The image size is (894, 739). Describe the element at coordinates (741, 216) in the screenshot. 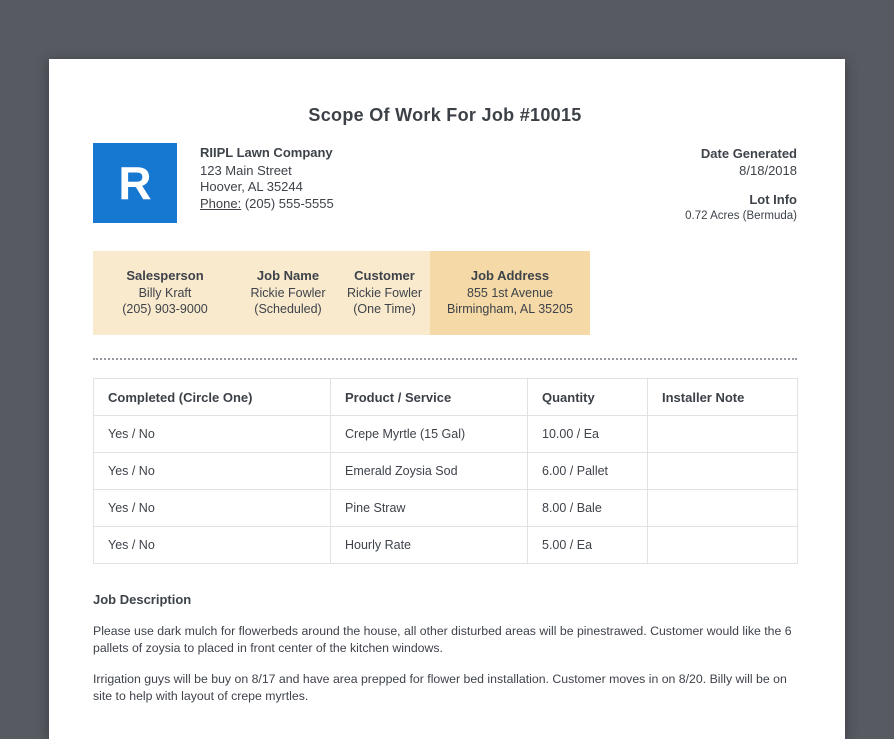

I see `lot-info-value: 0.72 Acres (Bermuda)` at that location.